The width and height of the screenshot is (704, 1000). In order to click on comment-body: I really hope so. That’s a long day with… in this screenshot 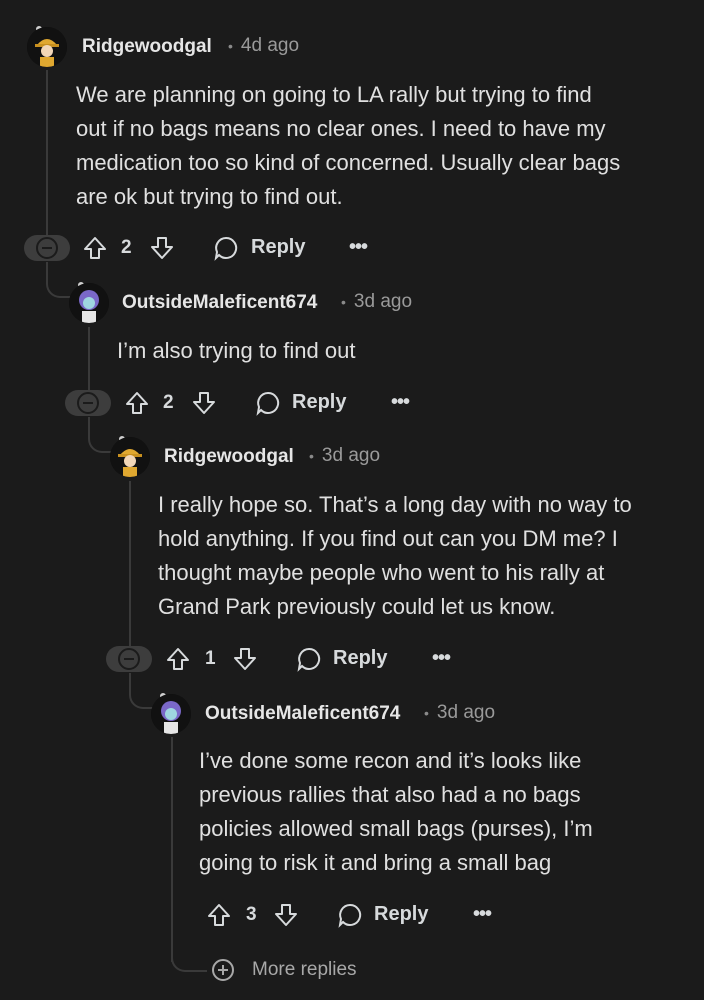, I will do `click(395, 556)`.